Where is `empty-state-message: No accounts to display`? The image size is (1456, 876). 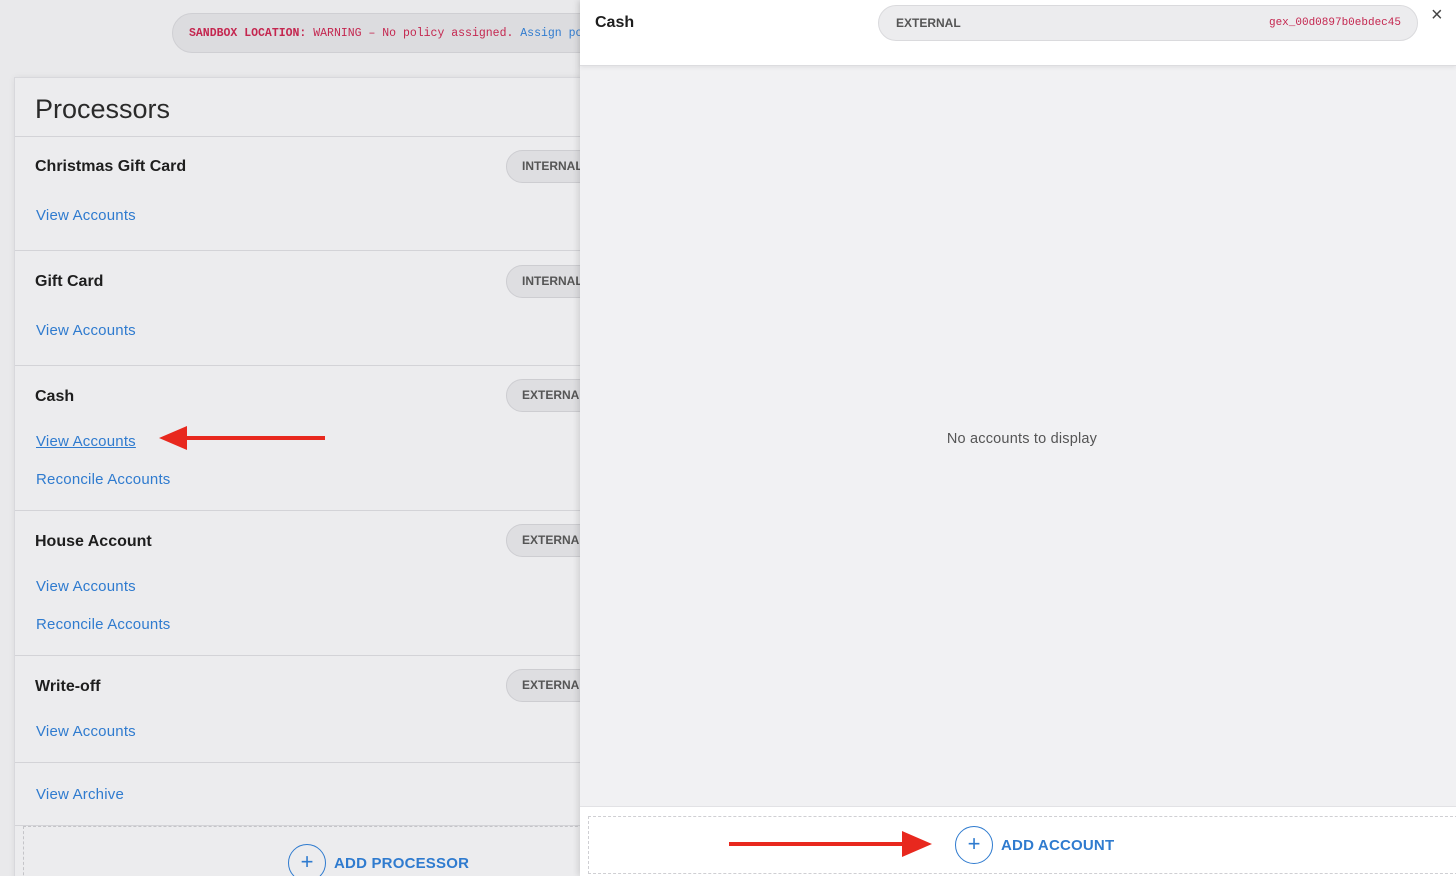 empty-state-message: No accounts to display is located at coordinates (1022, 439).